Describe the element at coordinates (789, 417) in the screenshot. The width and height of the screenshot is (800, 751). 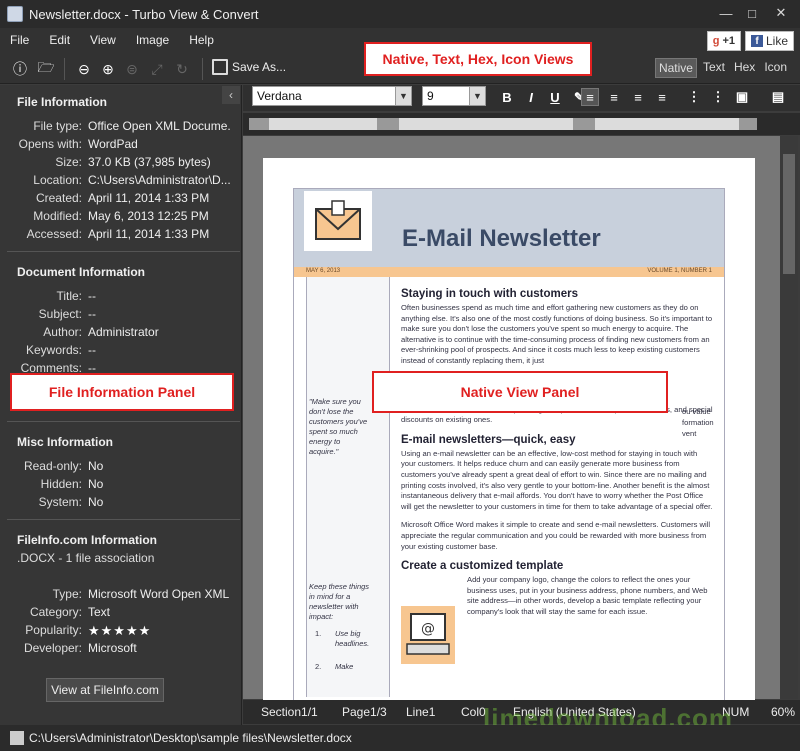
I see `vertical-scrollbar` at that location.